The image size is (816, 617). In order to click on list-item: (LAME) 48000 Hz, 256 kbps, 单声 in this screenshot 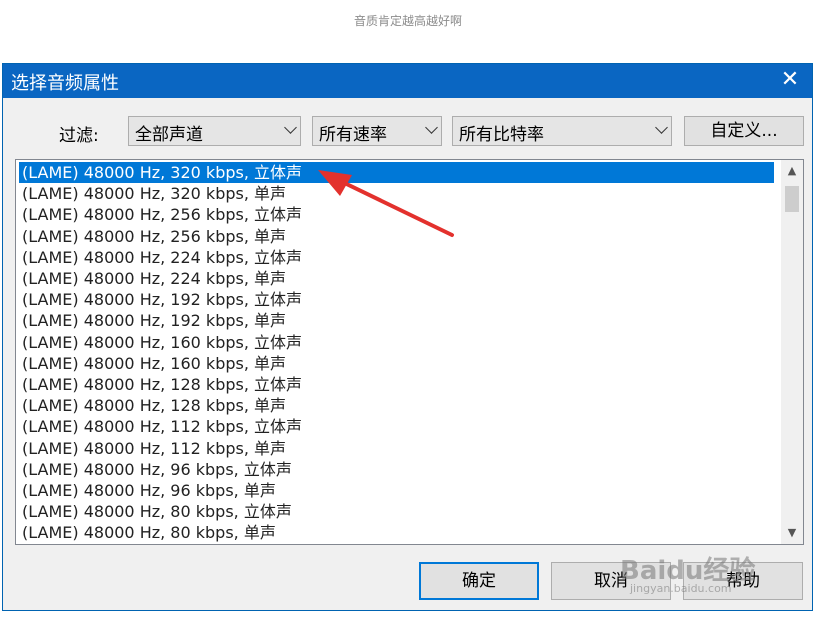, I will do `click(396, 236)`.